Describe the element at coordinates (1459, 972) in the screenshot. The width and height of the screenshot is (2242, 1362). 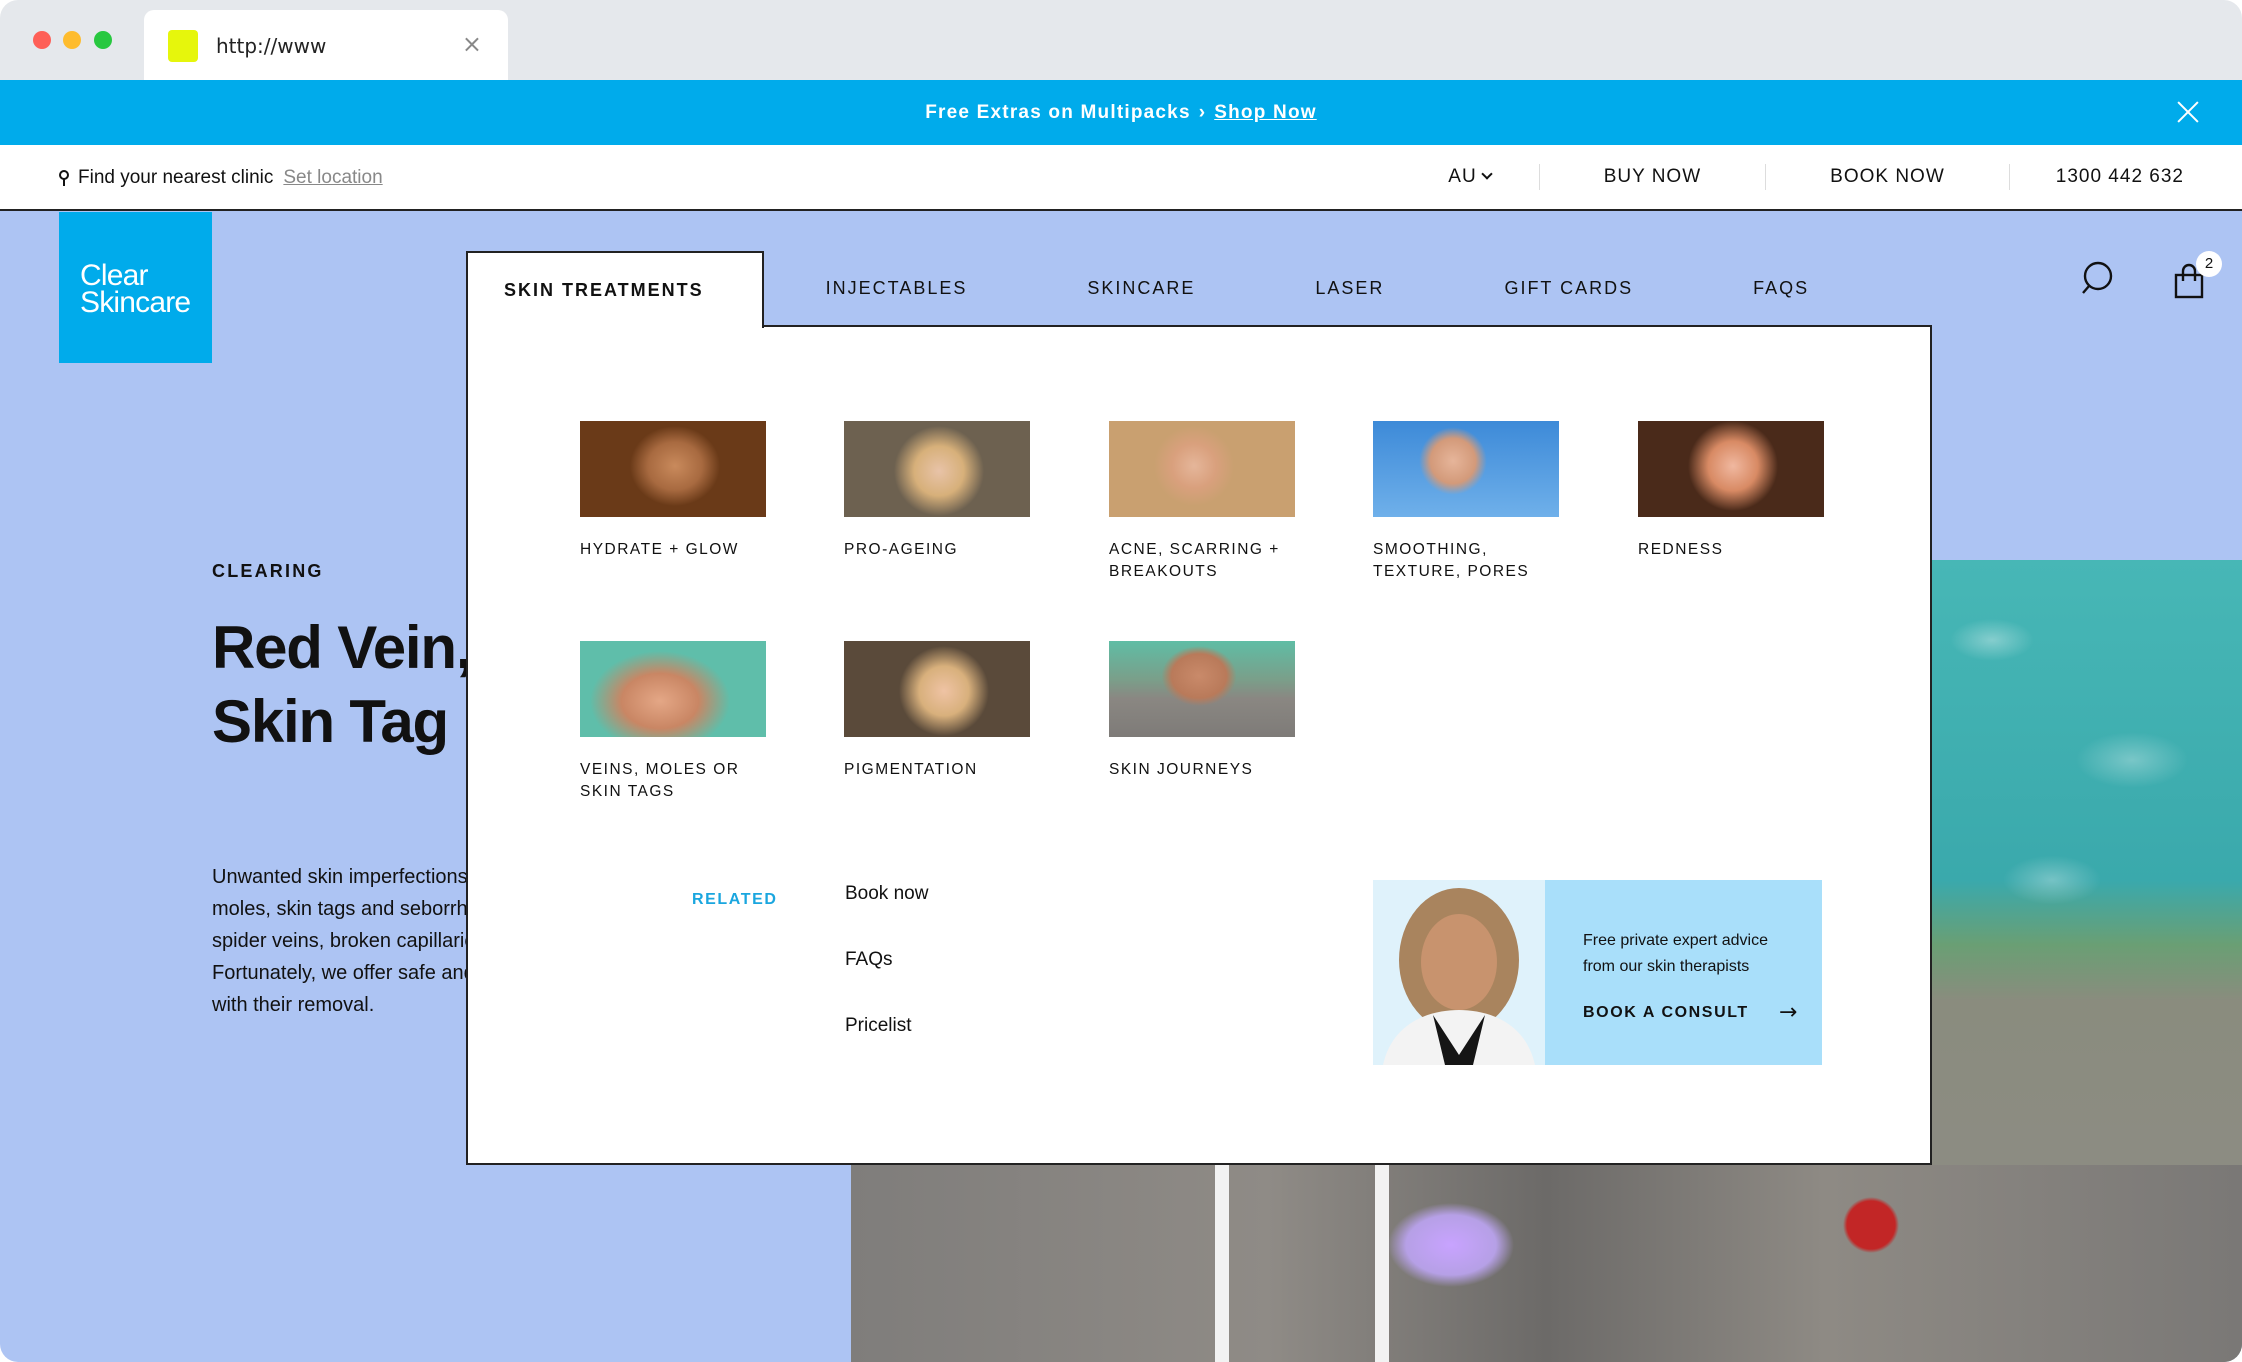
I see `therapist-photo` at that location.